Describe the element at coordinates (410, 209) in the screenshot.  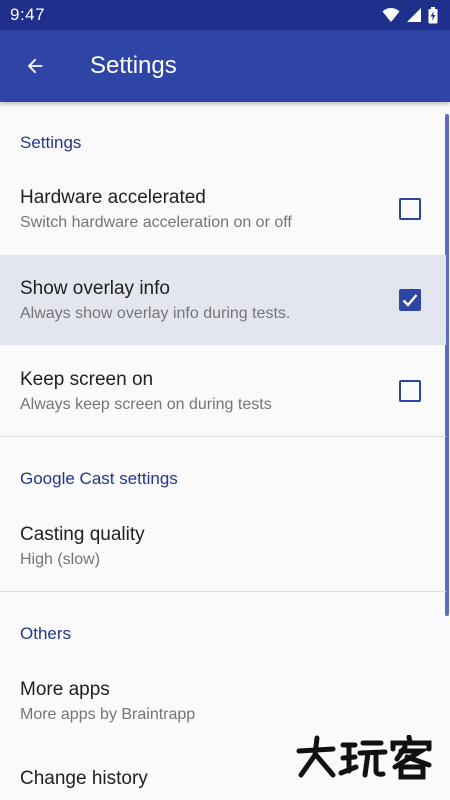
I see `hardware-accelerated-checkbox` at that location.